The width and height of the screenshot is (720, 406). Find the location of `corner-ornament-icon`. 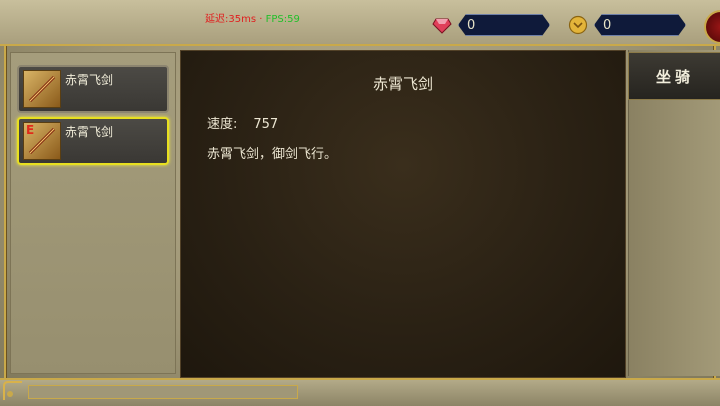

corner-ornament-icon is located at coordinates (12, 390).